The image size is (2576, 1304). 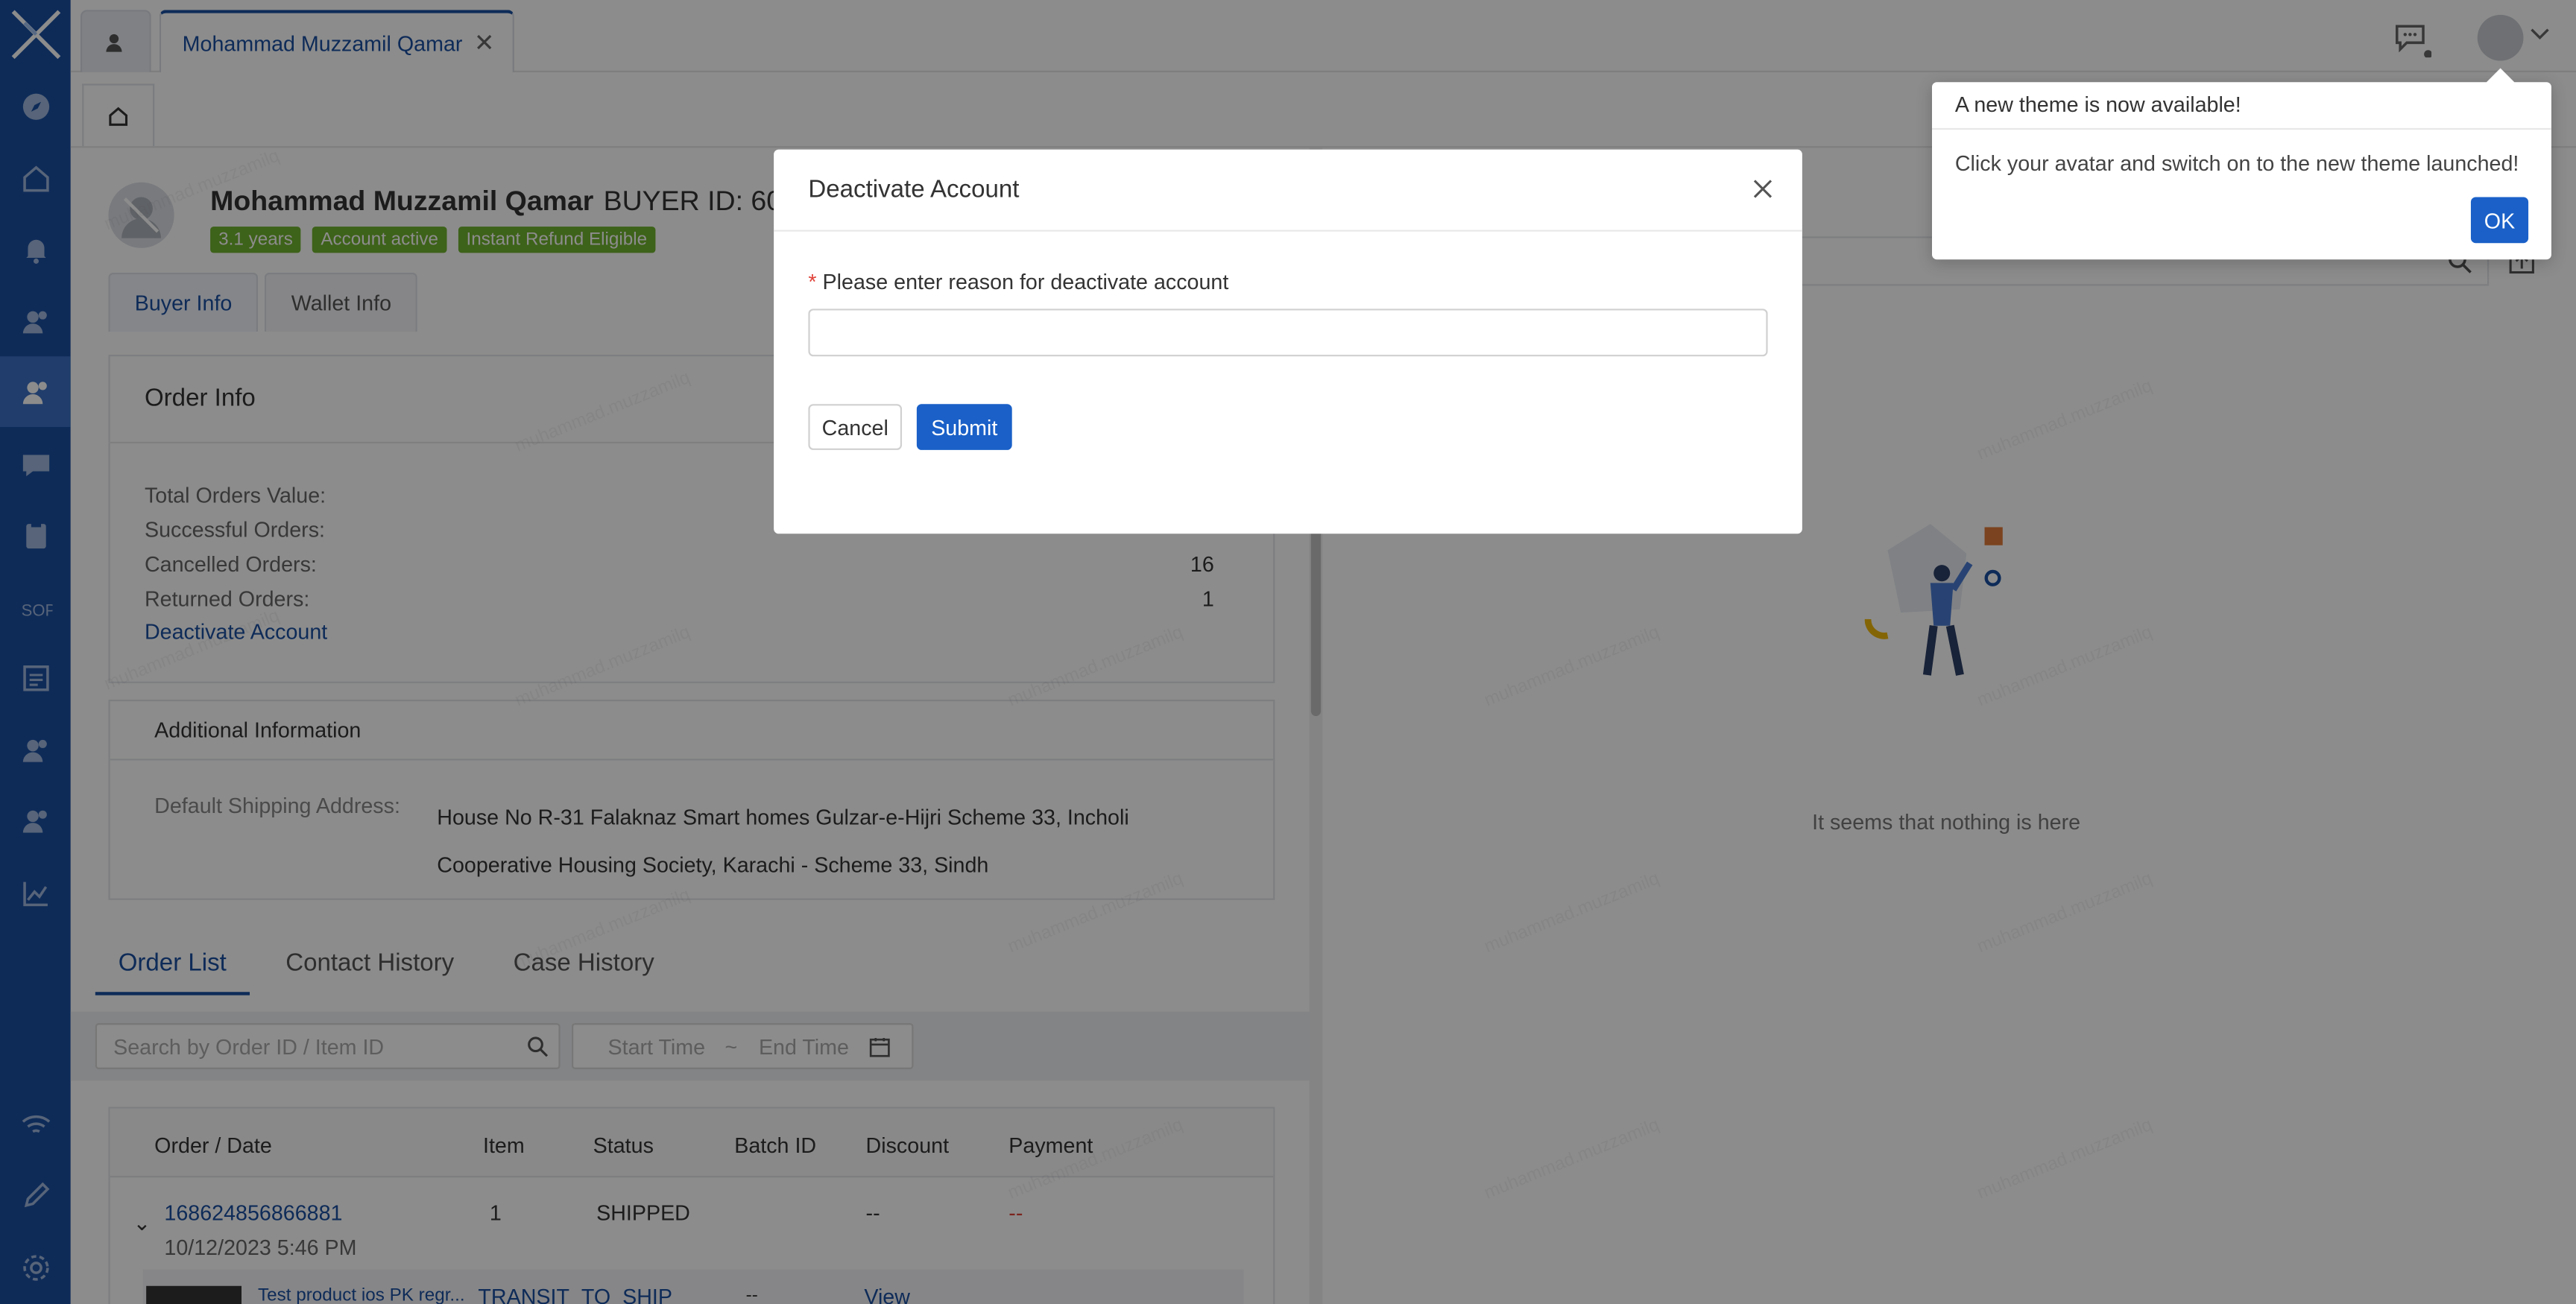 What do you see at coordinates (2499, 220) in the screenshot?
I see `ok-button: OK` at bounding box center [2499, 220].